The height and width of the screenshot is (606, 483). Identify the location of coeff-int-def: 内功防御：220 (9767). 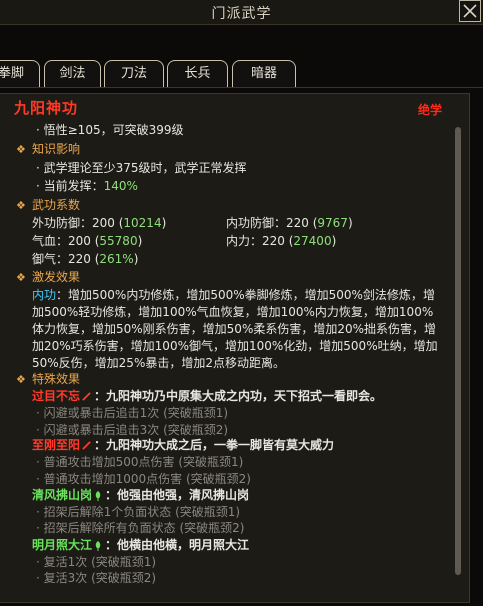
(289, 223).